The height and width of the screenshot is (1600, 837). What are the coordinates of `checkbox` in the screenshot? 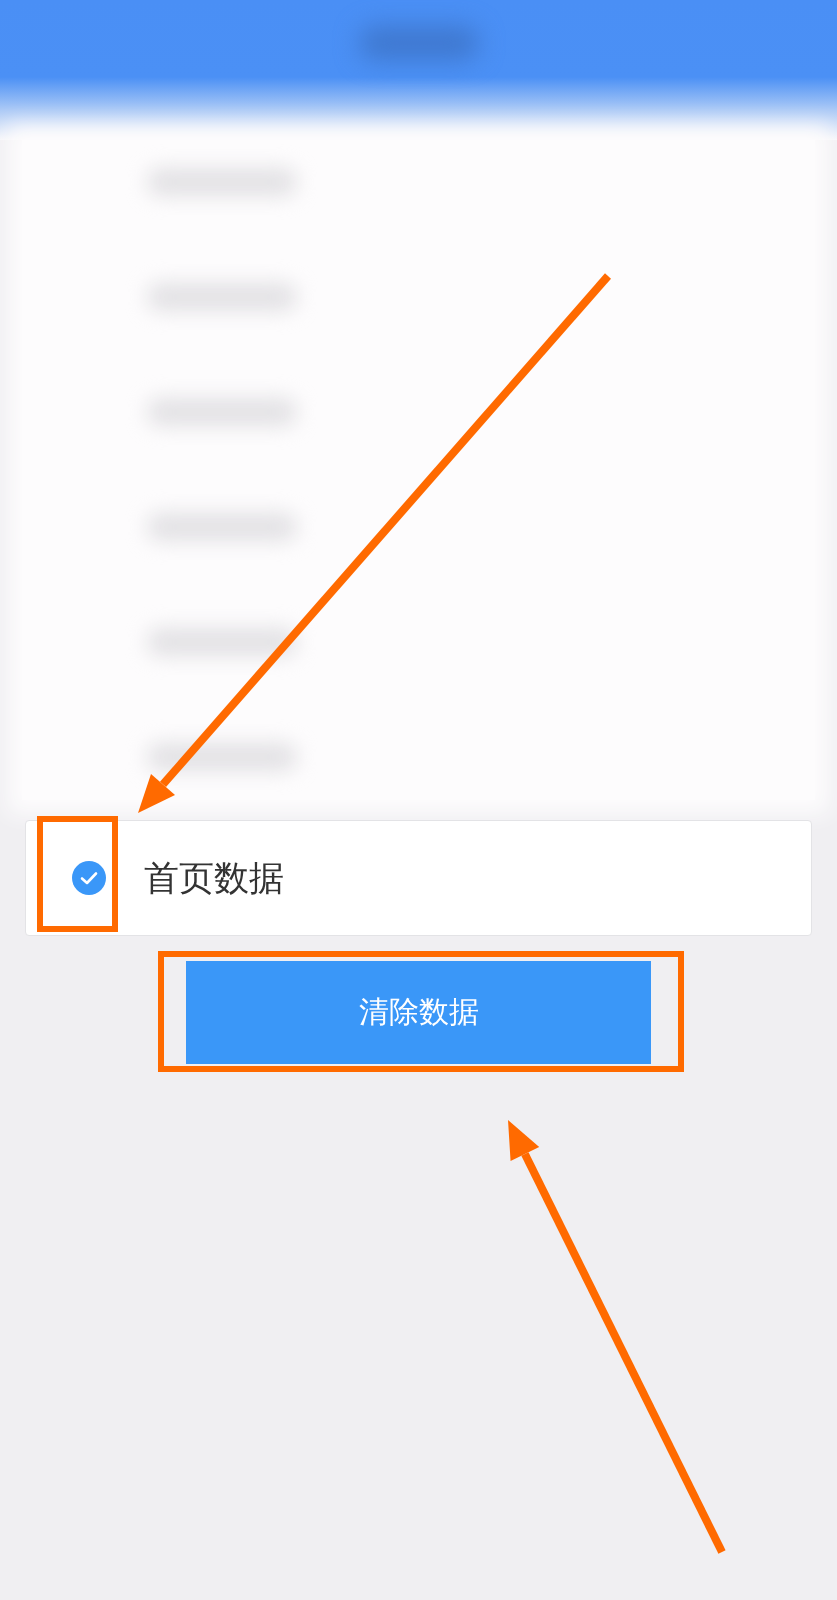 It's located at (89, 878).